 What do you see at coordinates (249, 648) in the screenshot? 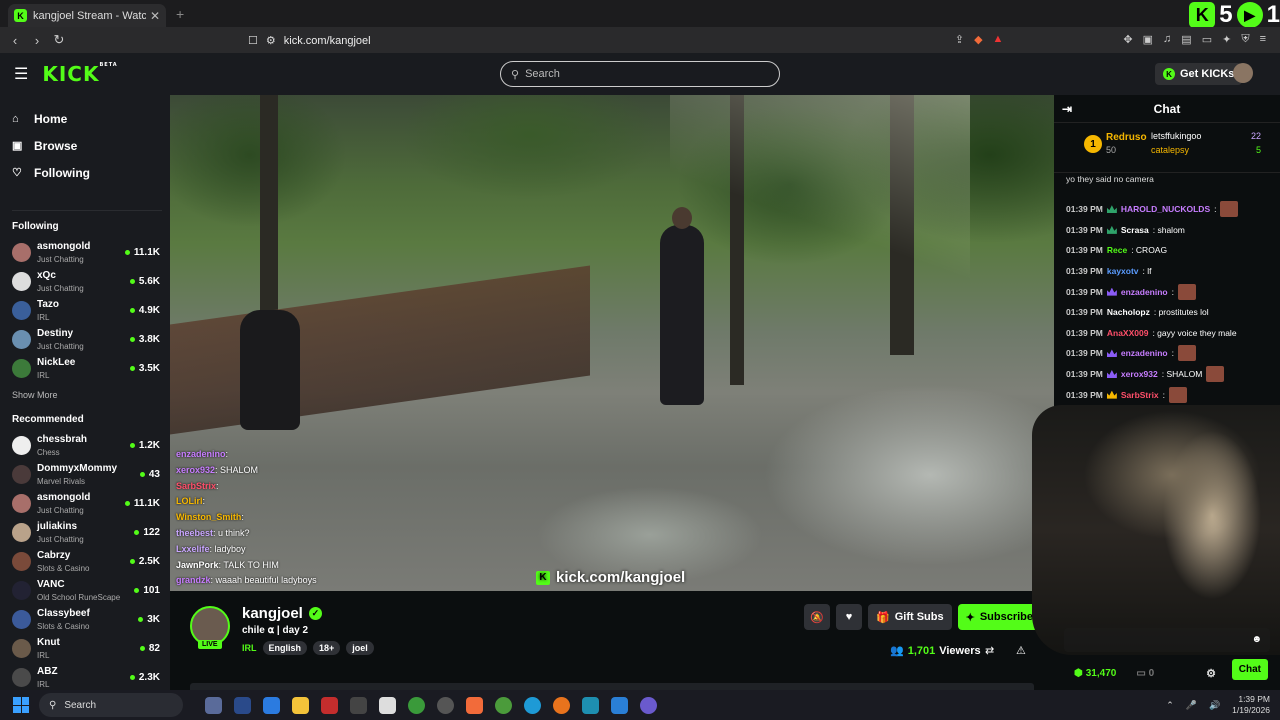
I see `category-link: IRL` at bounding box center [249, 648].